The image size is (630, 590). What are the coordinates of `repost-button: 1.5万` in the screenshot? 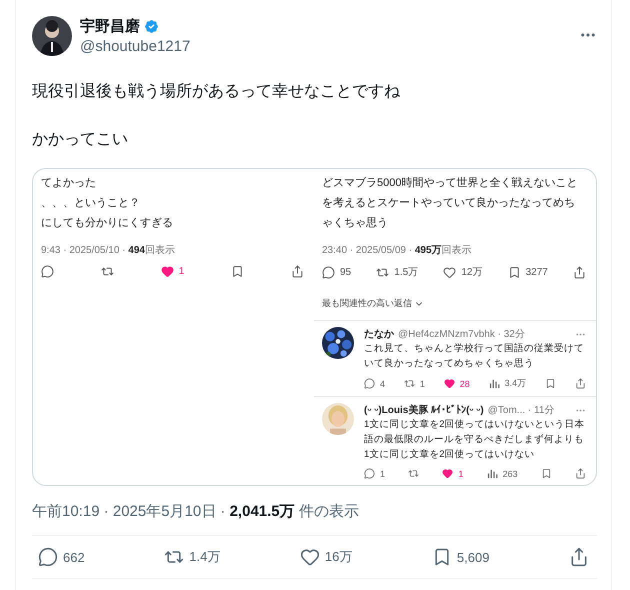 It's located at (397, 272).